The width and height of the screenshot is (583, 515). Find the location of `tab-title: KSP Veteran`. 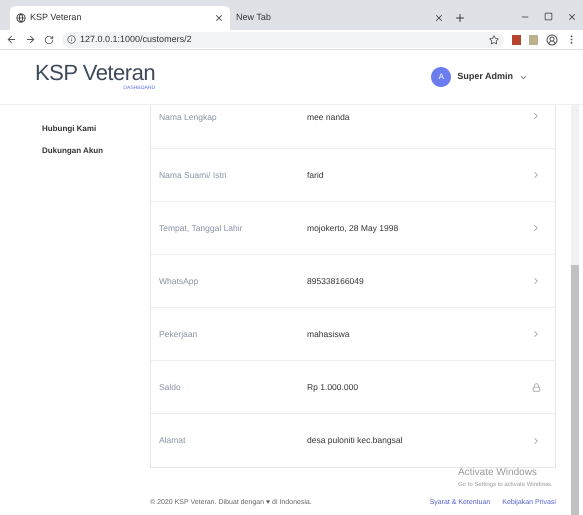

tab-title: KSP Veteran is located at coordinates (56, 17).